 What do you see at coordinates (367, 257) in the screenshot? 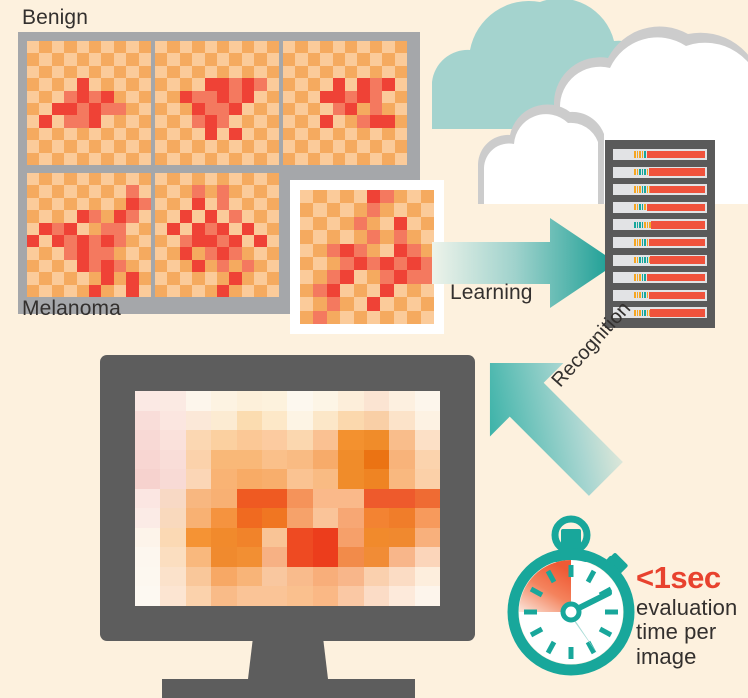
I see `featured-sample-tile` at bounding box center [367, 257].